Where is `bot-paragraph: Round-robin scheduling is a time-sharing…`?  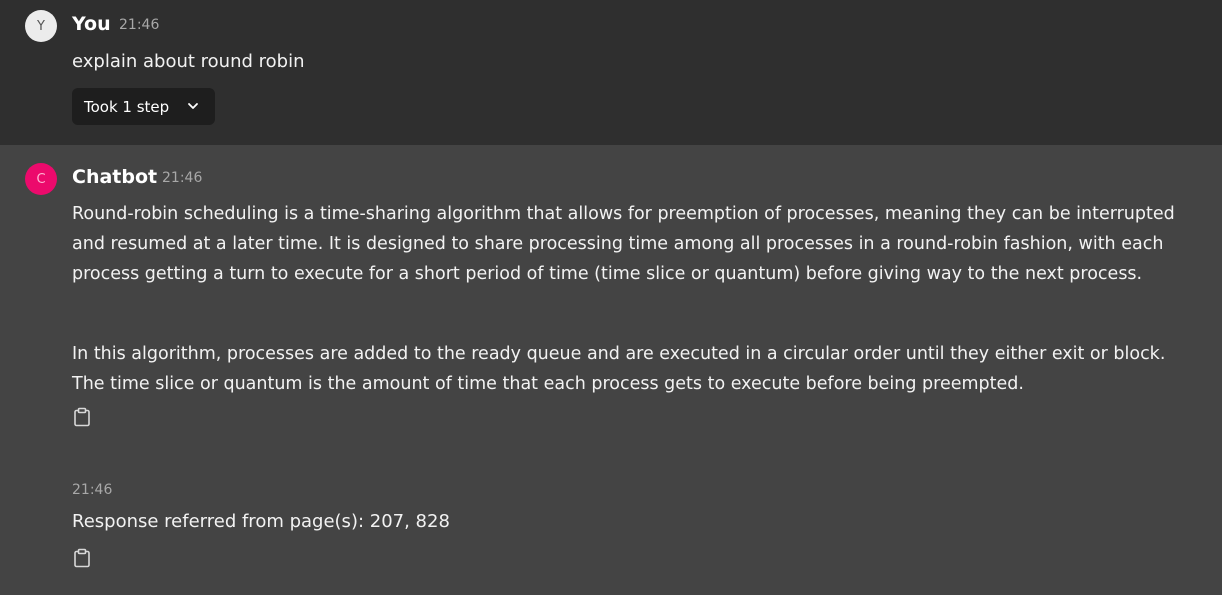 bot-paragraph: Round-robin scheduling is a time-sharing… is located at coordinates (623, 244).